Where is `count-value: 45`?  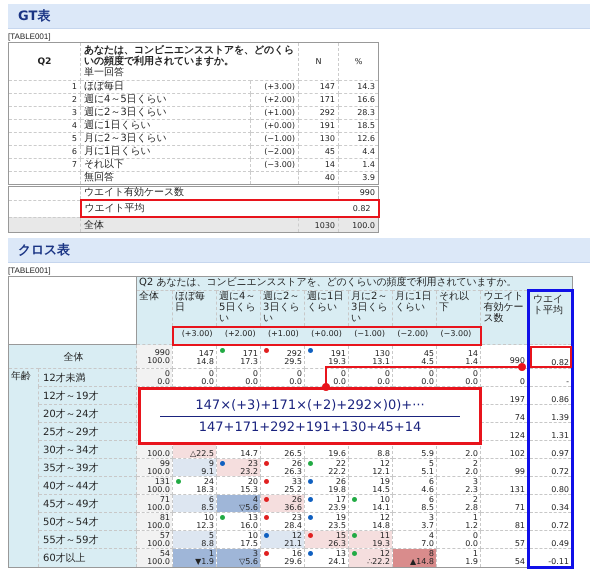
count-value: 45 is located at coordinates (428, 354).